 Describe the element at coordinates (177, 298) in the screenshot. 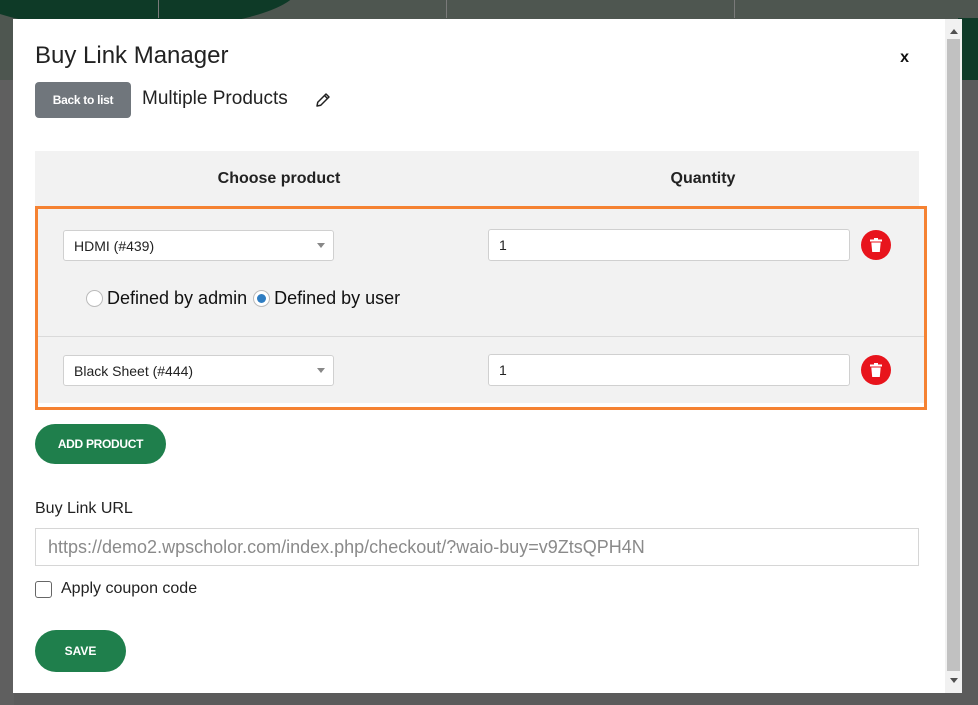

I see `radio-label-admin: Defined by admin` at that location.